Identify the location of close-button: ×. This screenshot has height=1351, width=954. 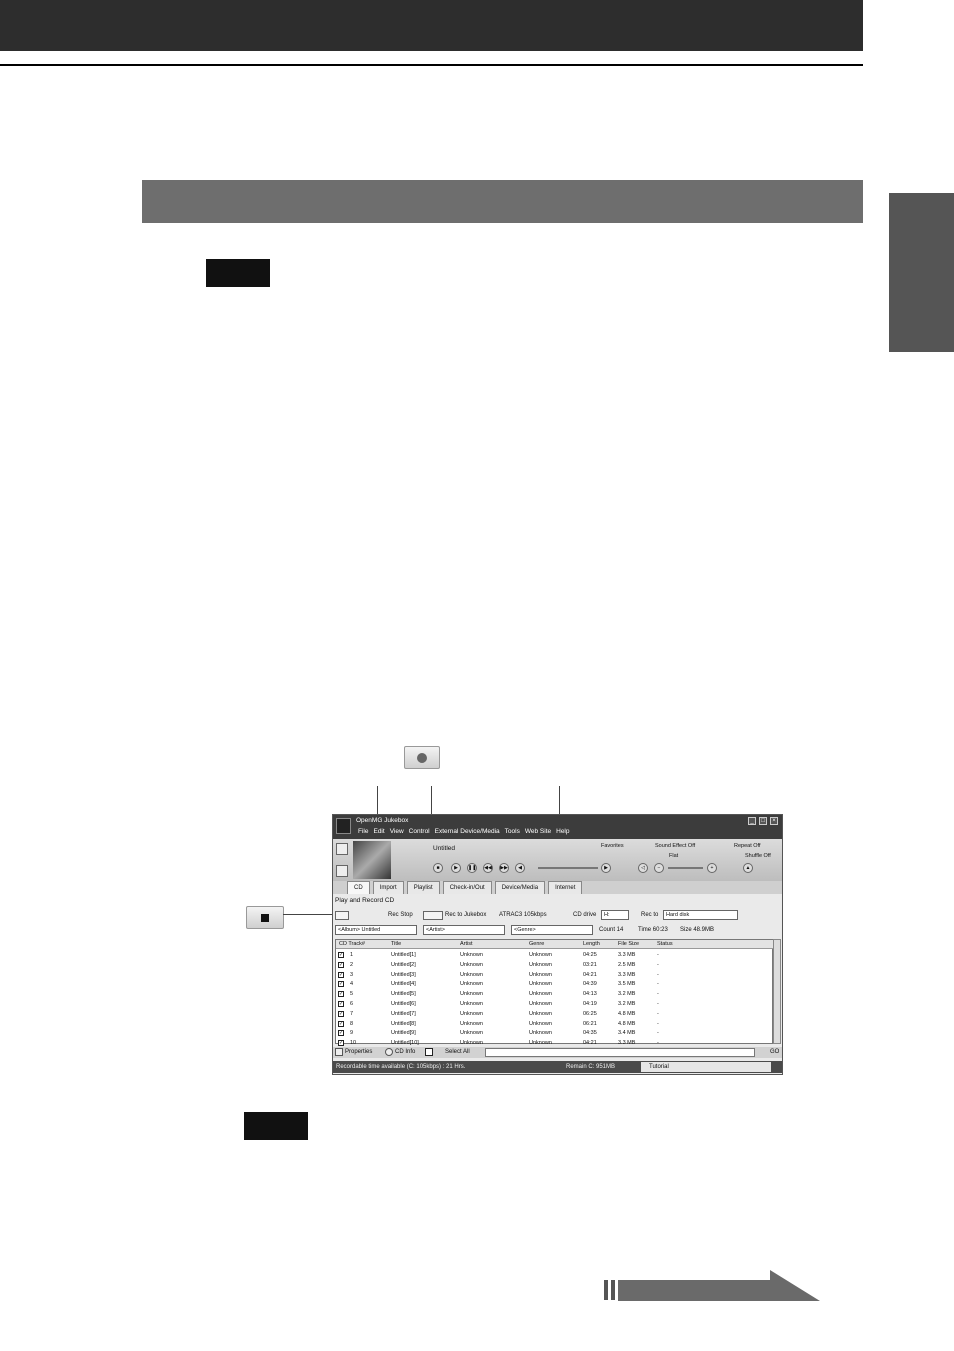
(774, 821).